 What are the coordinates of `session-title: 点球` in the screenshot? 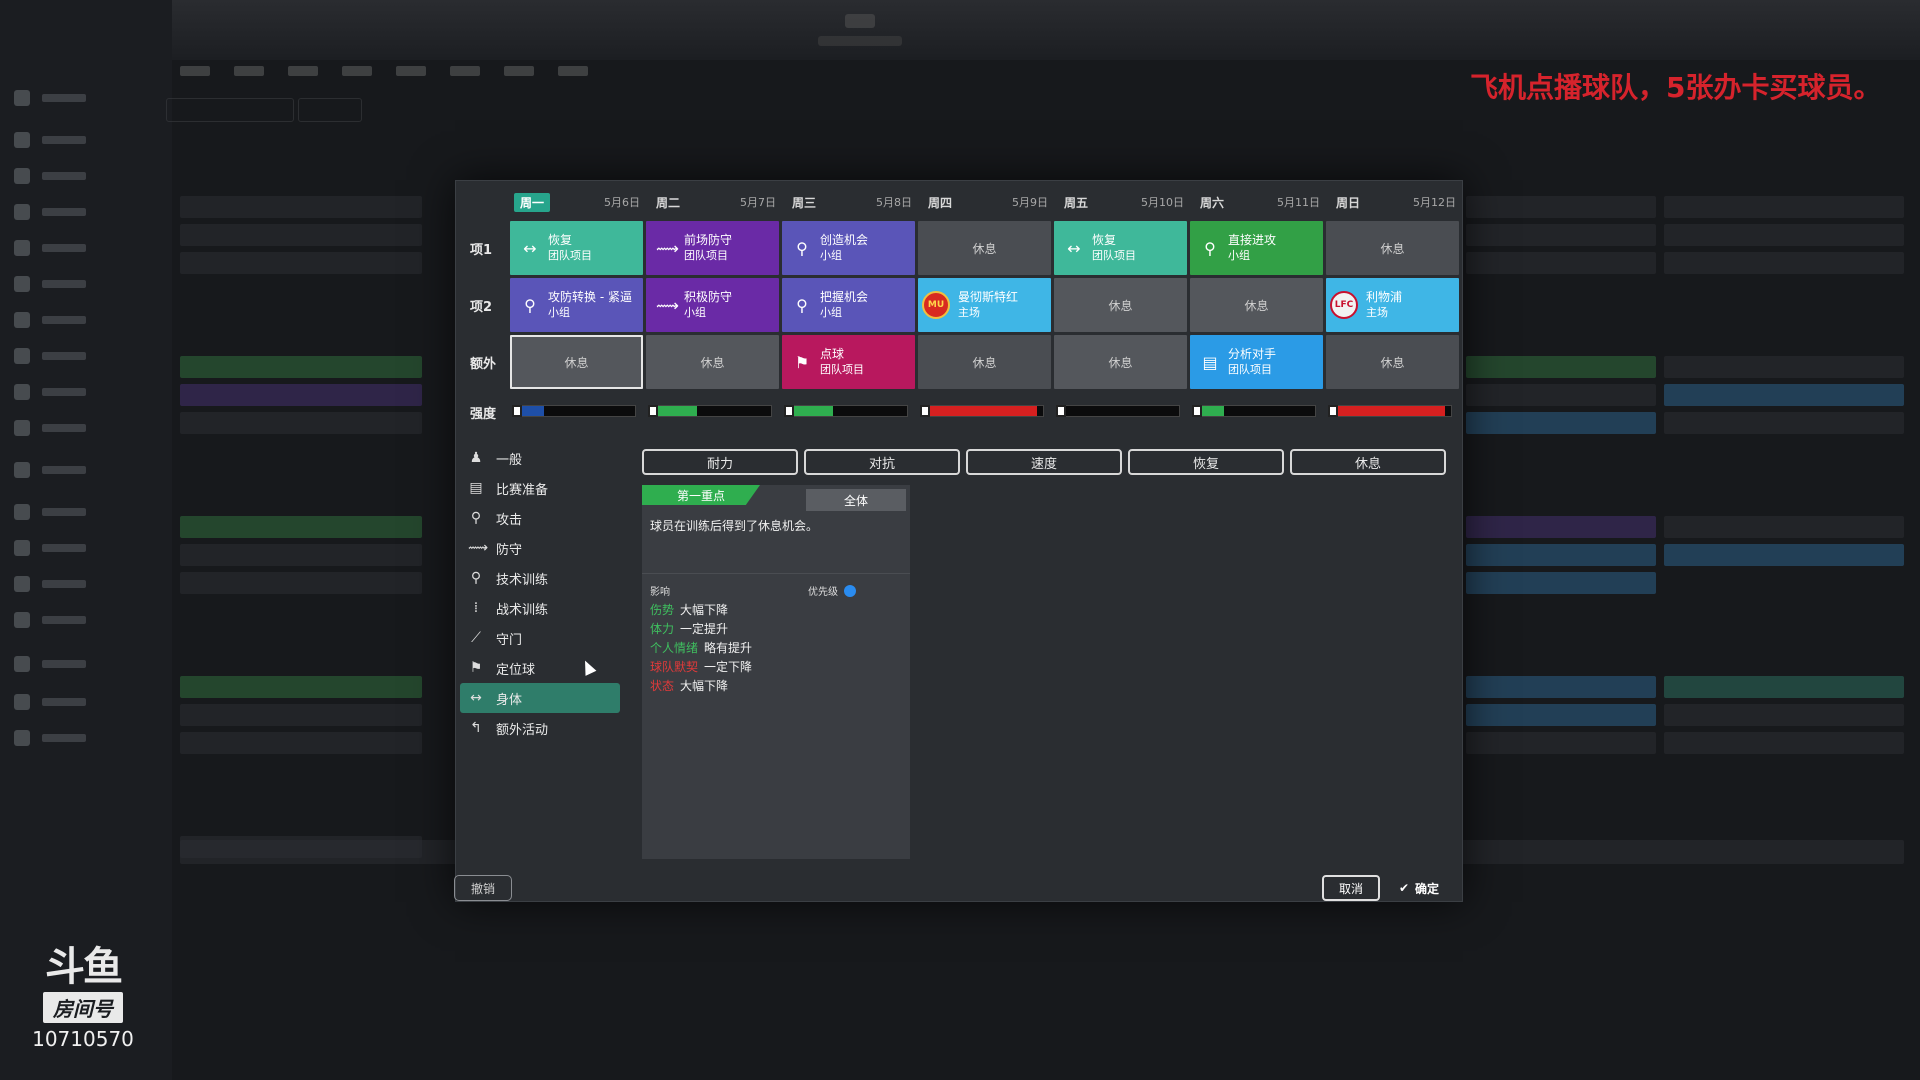 It's located at (832, 354).